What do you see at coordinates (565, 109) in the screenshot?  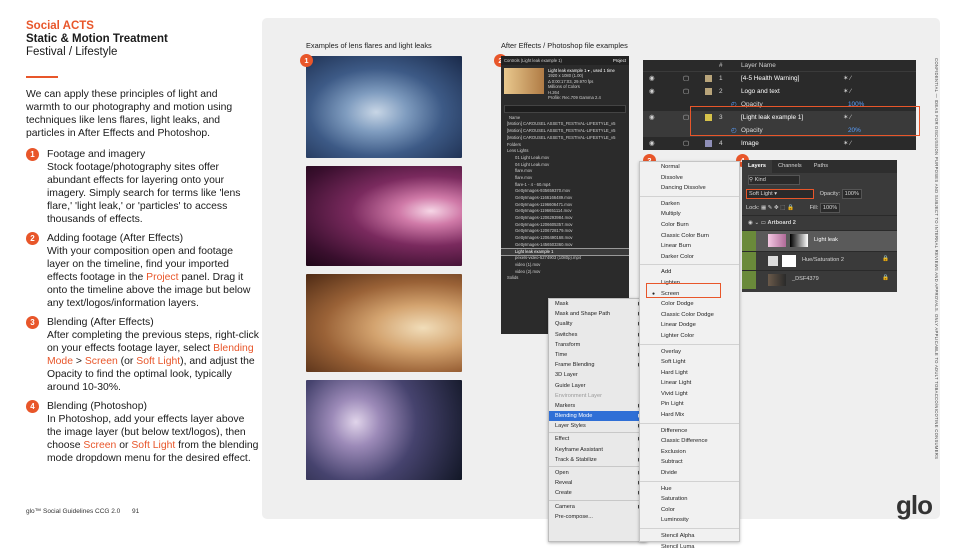 I see `project-search-input` at bounding box center [565, 109].